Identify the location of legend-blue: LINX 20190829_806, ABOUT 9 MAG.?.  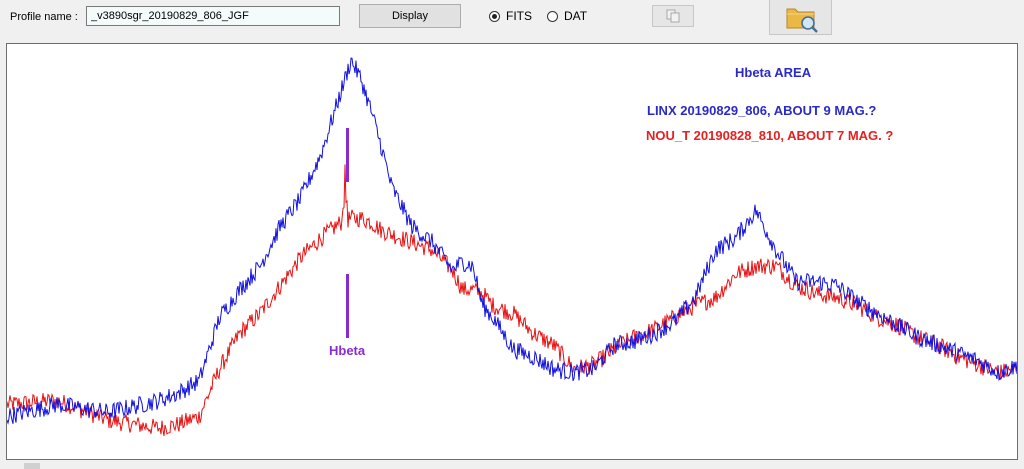
(762, 110).